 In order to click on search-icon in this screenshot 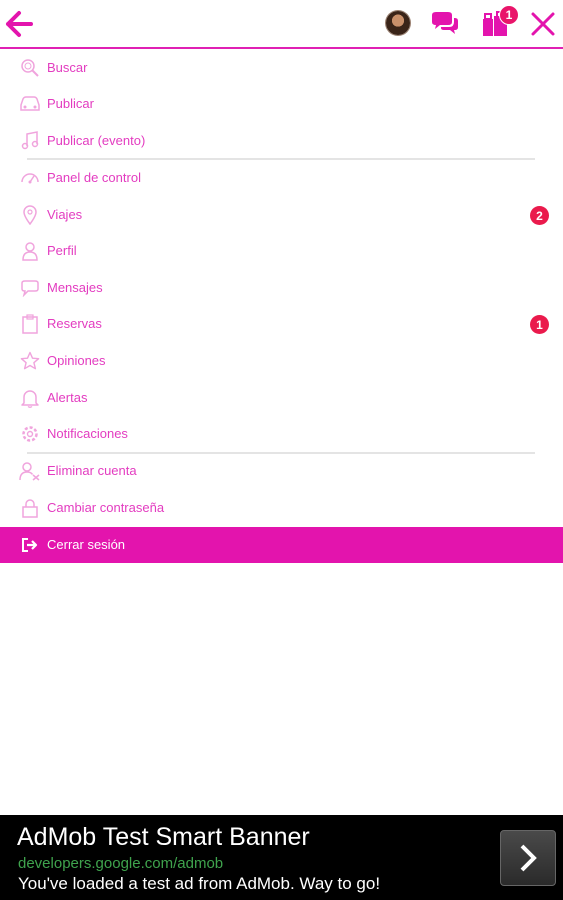, I will do `click(30, 68)`.